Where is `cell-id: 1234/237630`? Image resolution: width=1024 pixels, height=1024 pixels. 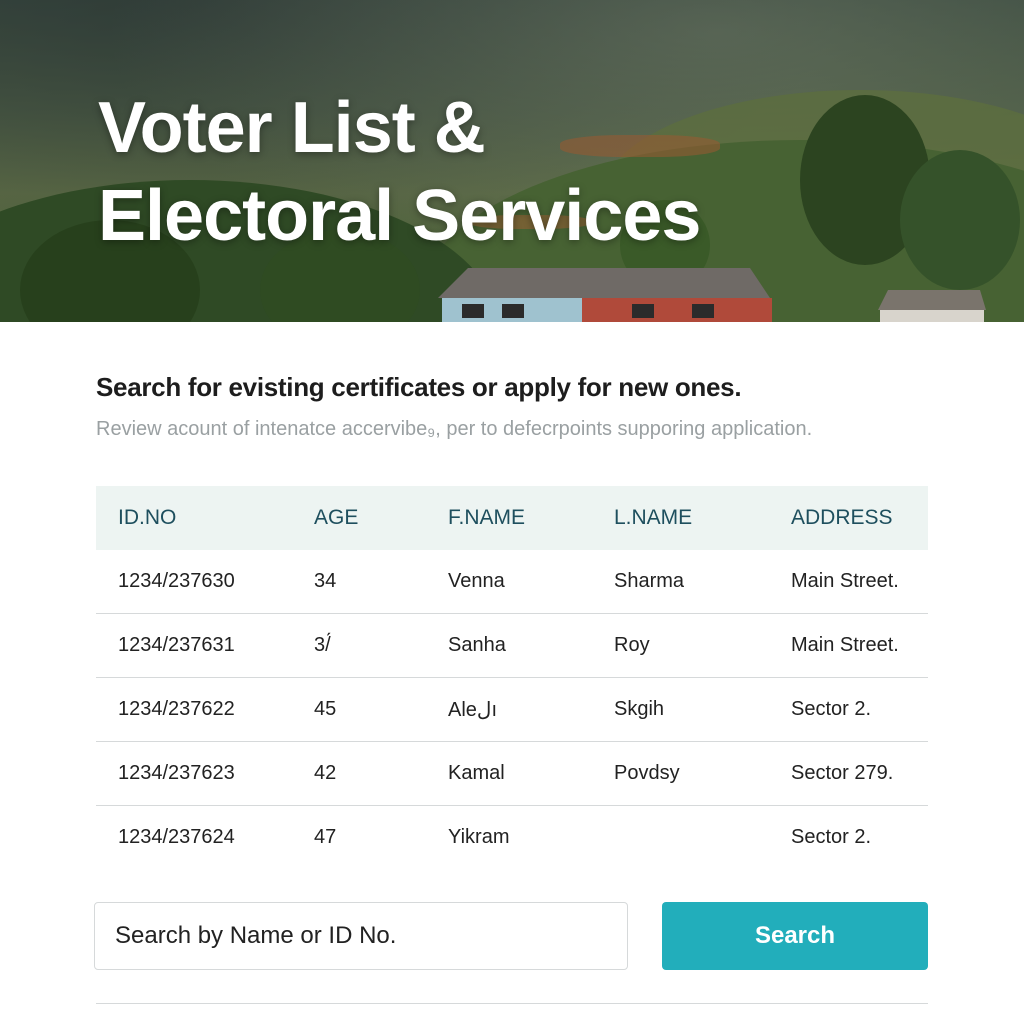
cell-id: 1234/237630 is located at coordinates (205, 582).